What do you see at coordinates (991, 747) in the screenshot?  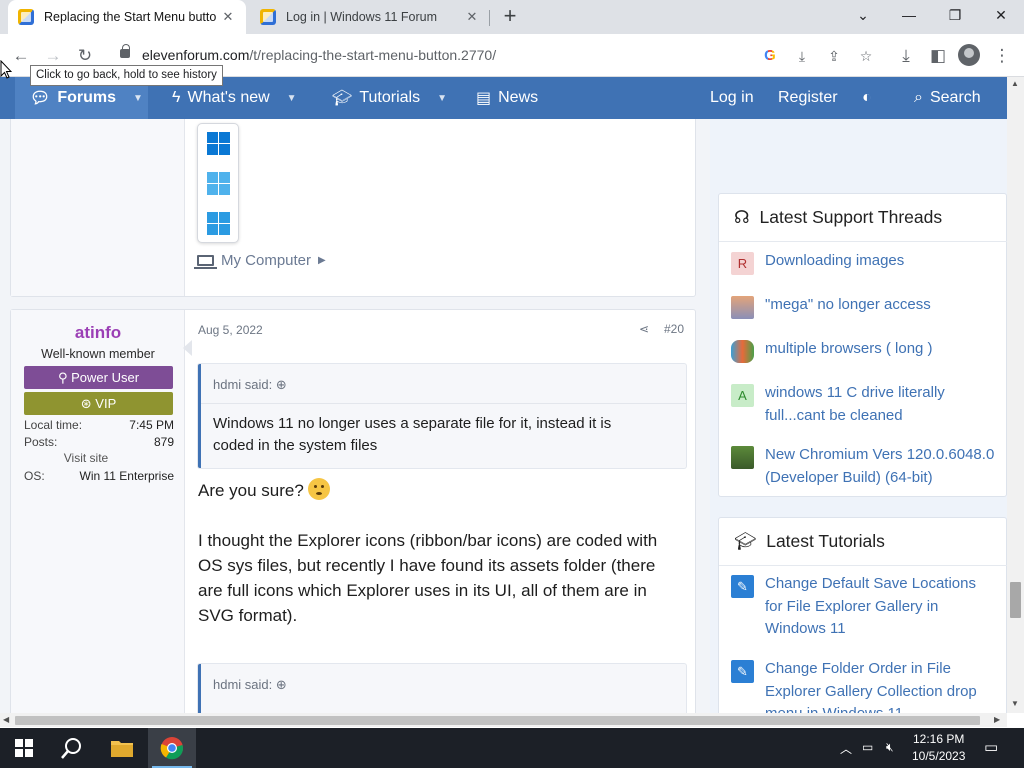 I see `notifications-icon: ▭` at bounding box center [991, 747].